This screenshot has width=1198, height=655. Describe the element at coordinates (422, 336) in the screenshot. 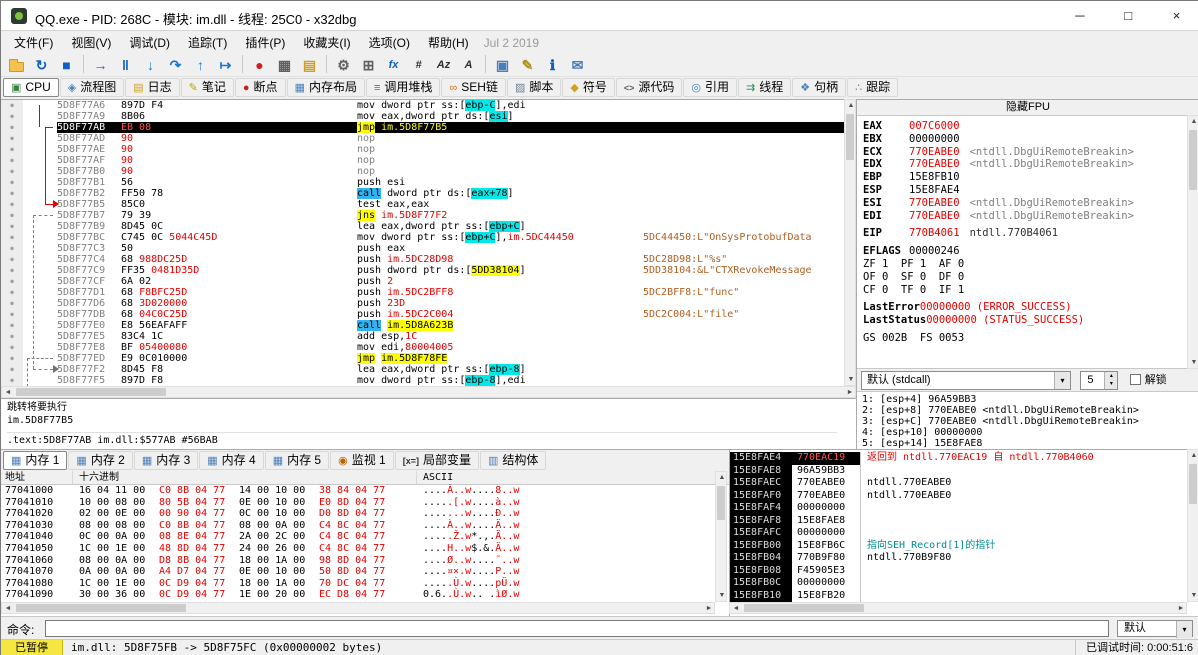

I see `disasm-row: ● 5D8F77E5 83C4 1C add esp,1C` at that location.